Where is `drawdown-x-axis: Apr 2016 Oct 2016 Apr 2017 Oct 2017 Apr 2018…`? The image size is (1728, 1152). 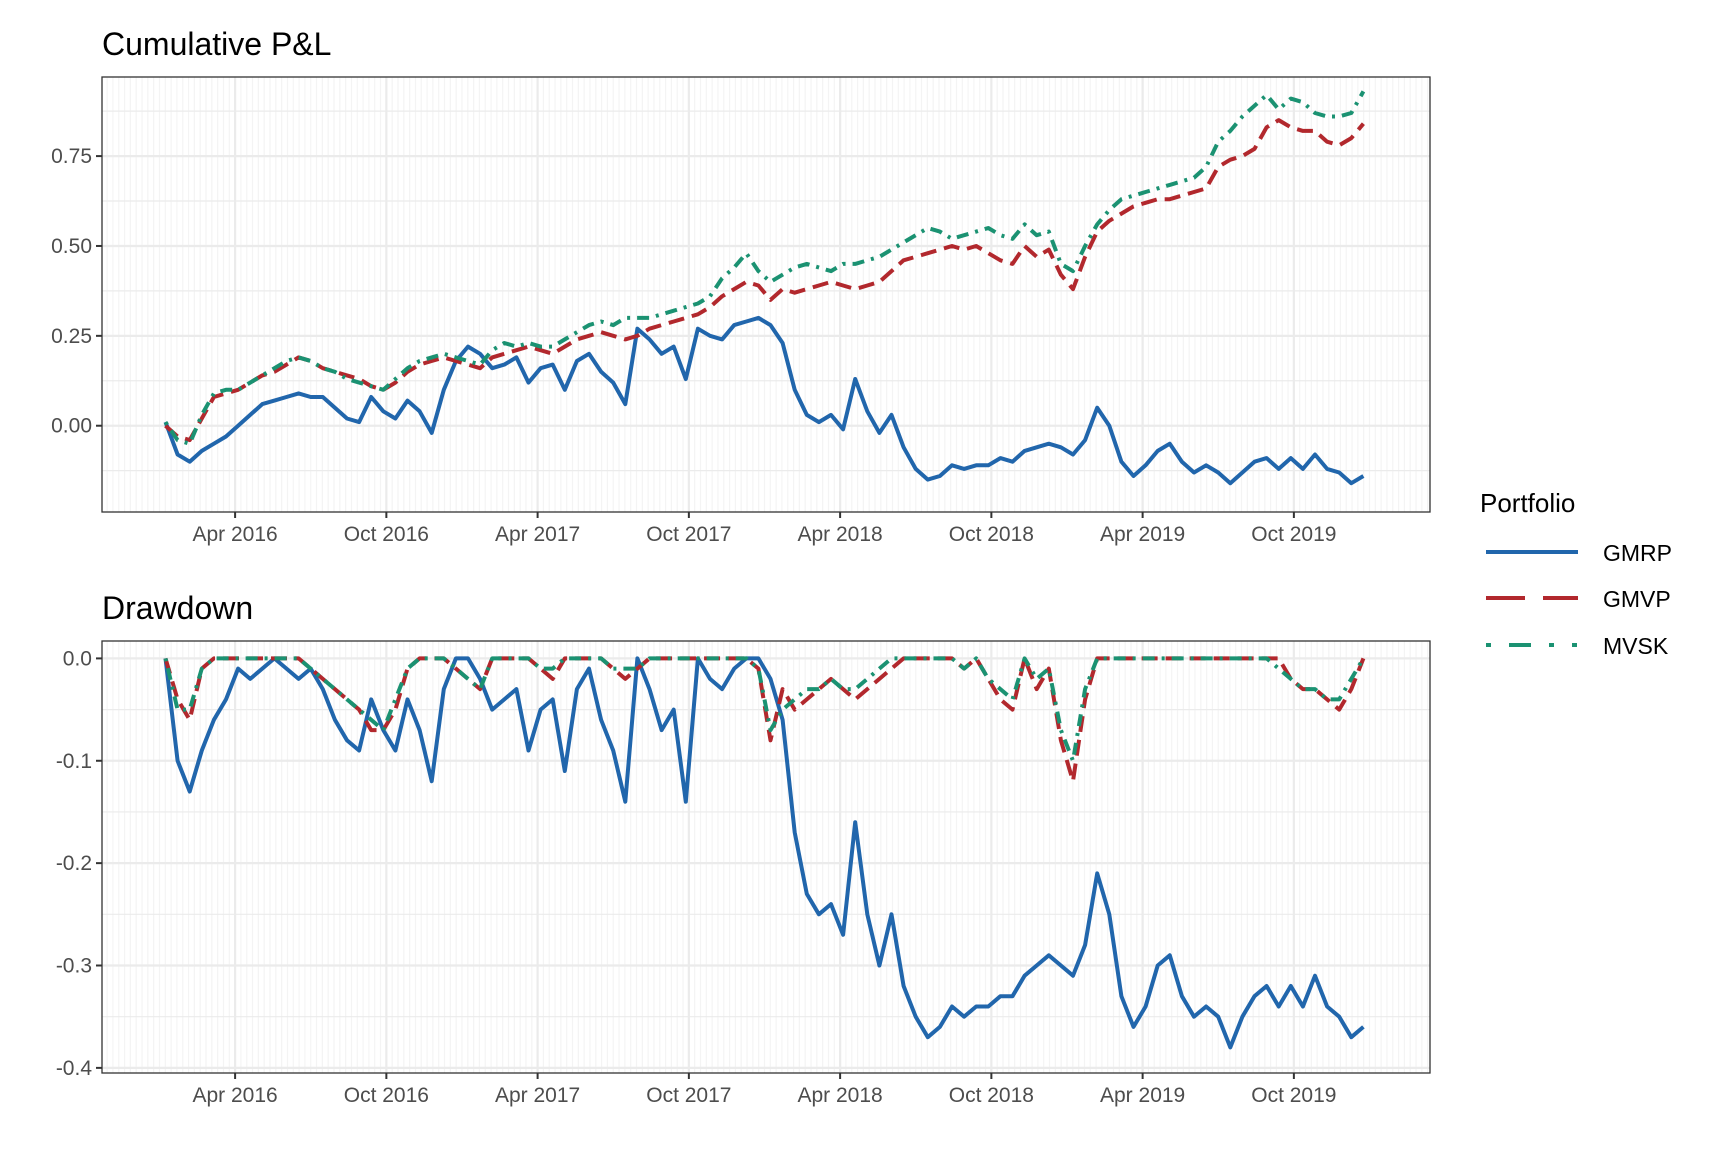
drawdown-x-axis: Apr 2016 Oct 2016 Apr 2017 Oct 2017 Apr 2018… is located at coordinates (764, 1090).